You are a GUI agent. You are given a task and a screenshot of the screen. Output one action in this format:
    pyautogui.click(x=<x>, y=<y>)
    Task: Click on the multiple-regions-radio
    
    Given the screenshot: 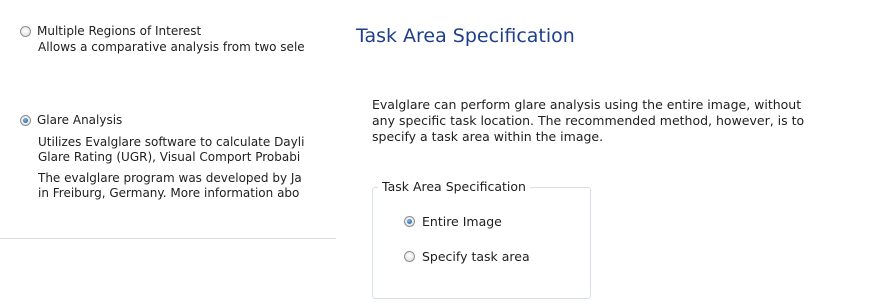 What is the action you would take?
    pyautogui.click(x=25, y=31)
    